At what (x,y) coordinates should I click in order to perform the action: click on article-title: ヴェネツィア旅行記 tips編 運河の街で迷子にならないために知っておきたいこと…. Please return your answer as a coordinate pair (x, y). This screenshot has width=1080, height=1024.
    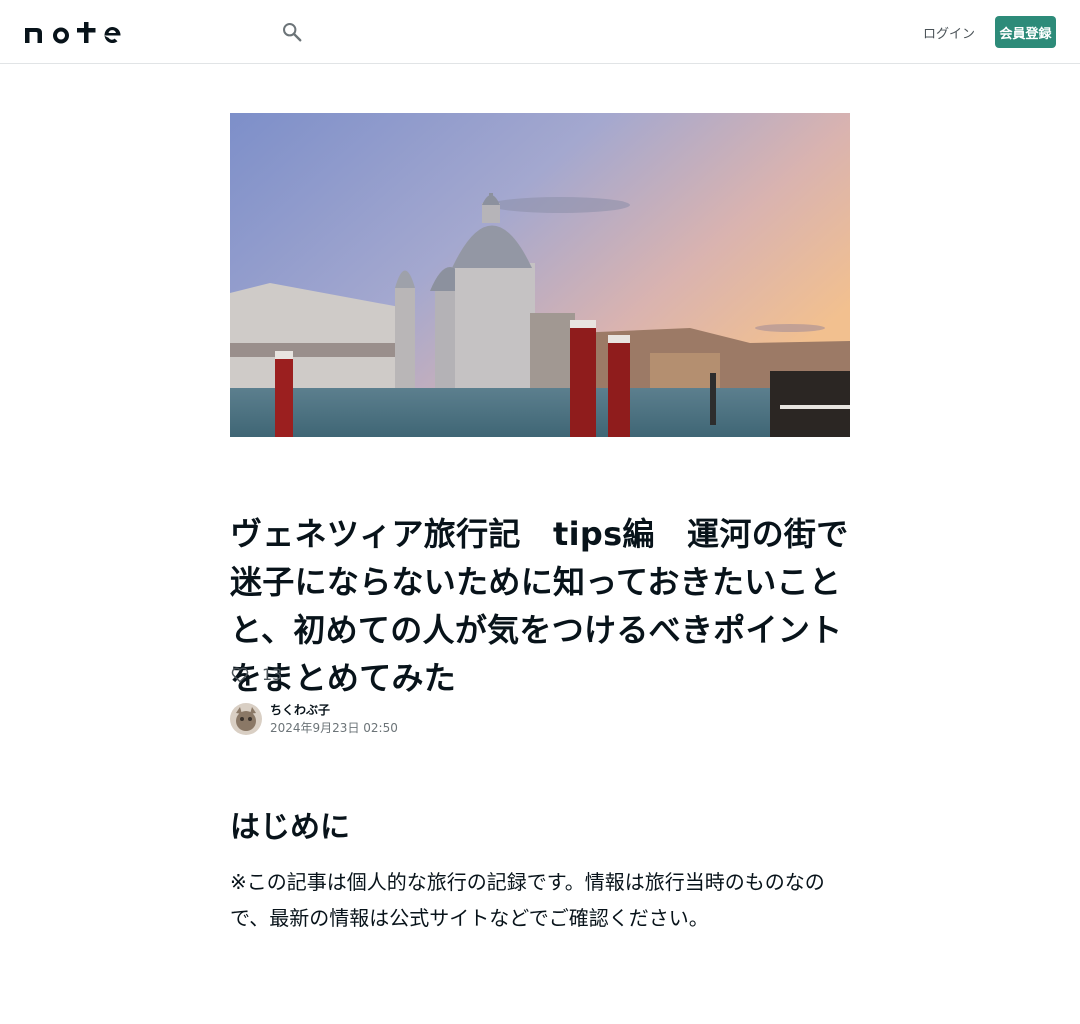
    Looking at the image, I should click on (539, 606).